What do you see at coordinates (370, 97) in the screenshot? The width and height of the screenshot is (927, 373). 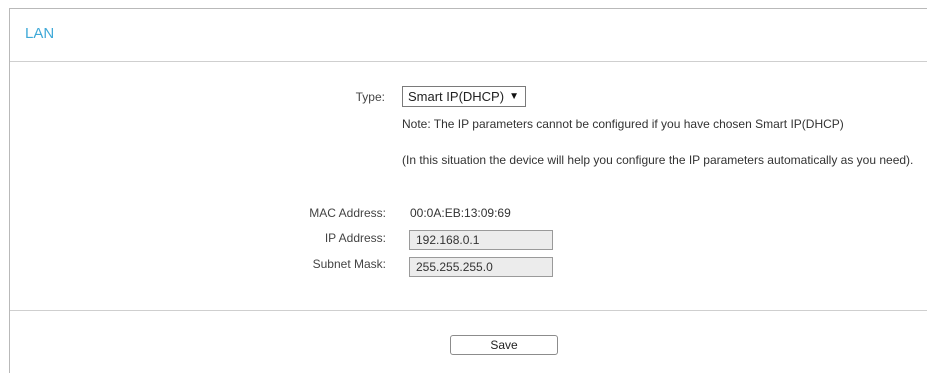 I see `type-label: Type:` at bounding box center [370, 97].